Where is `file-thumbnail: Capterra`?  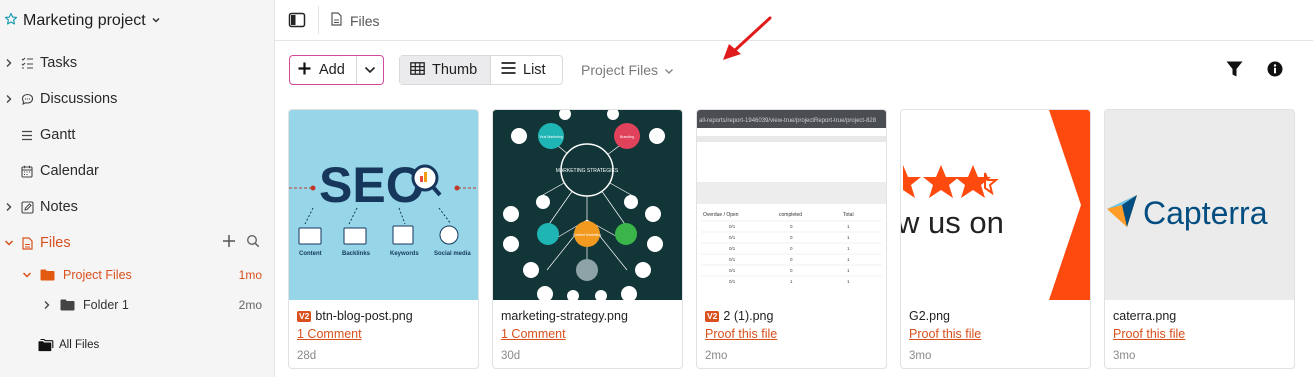 file-thumbnail: Capterra is located at coordinates (1199, 205).